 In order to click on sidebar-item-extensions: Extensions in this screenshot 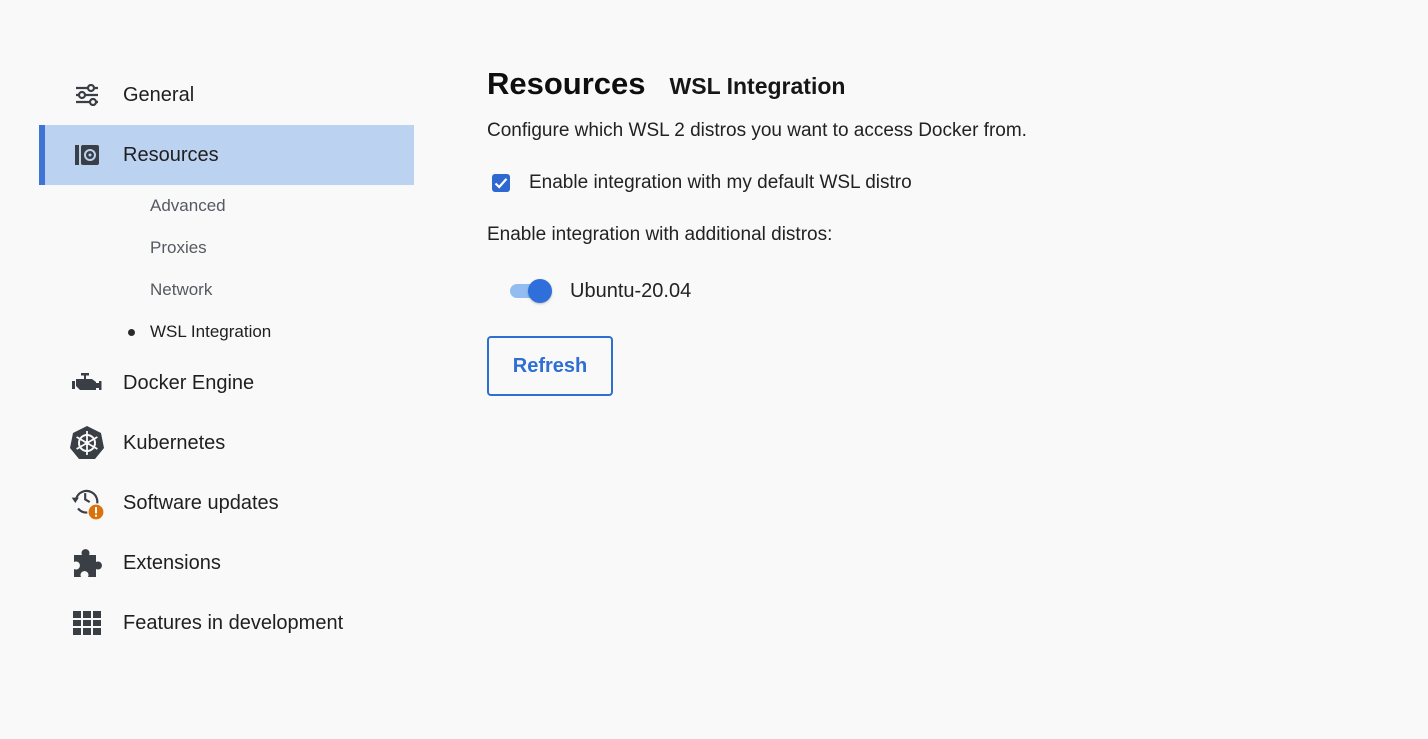, I will do `click(226, 563)`.